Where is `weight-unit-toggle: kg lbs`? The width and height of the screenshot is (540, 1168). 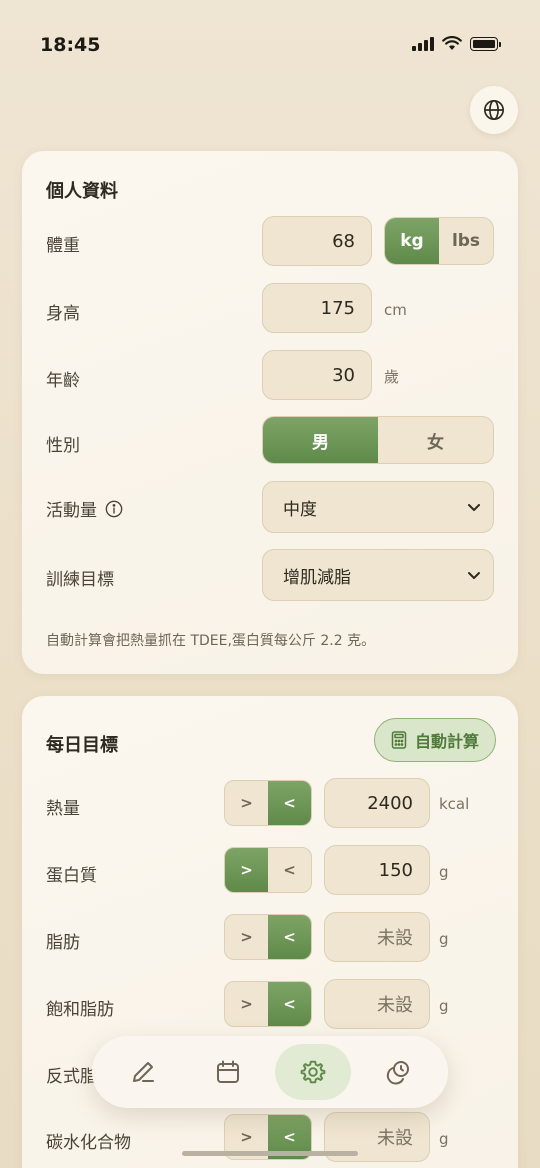 weight-unit-toggle: kg lbs is located at coordinates (439, 241).